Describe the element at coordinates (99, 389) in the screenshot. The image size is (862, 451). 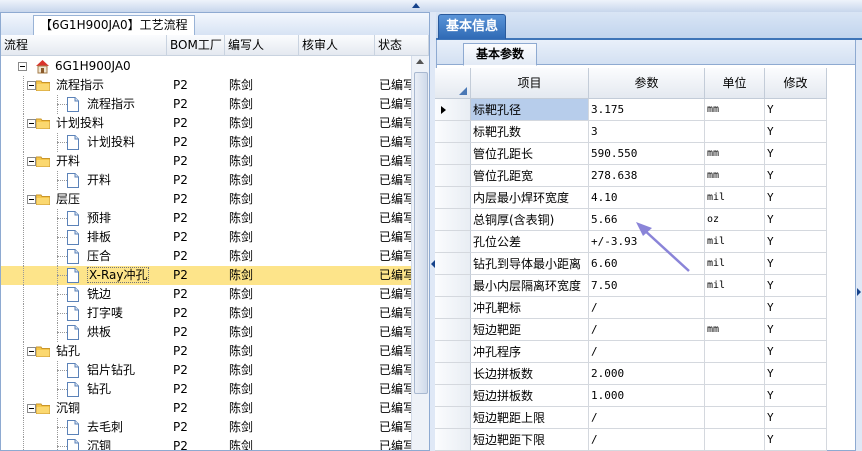
I see `tree-node-label: 钻孔` at that location.